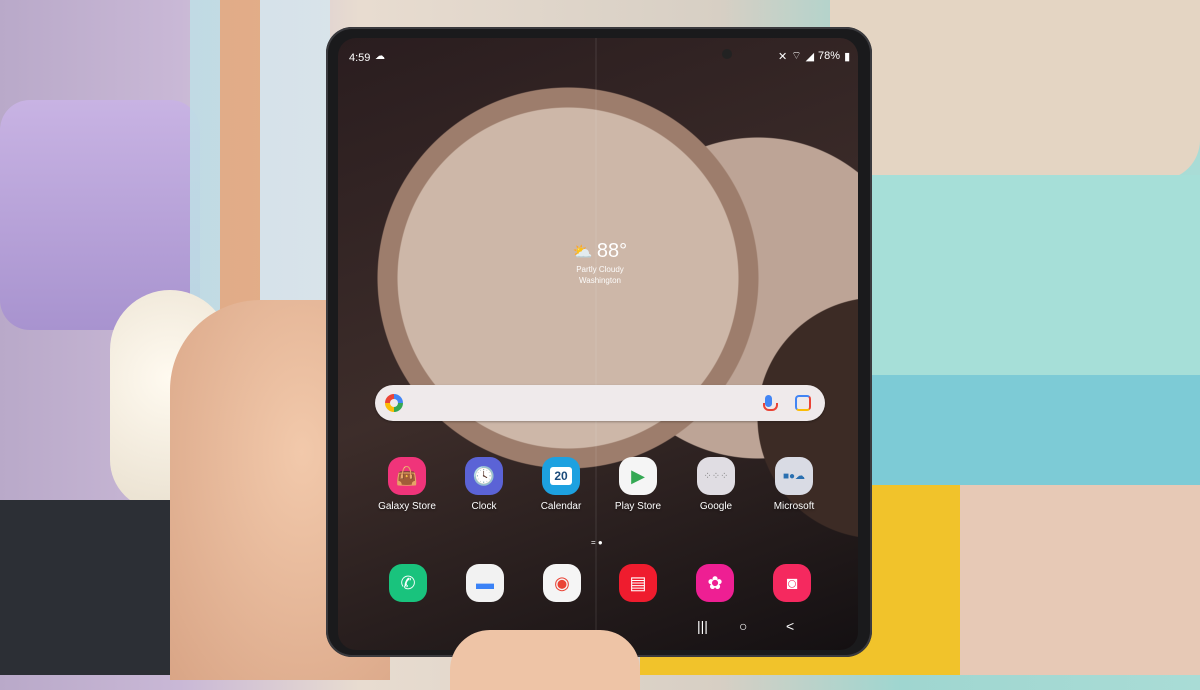 This screenshot has width=1200, height=690. What do you see at coordinates (770, 403) in the screenshot?
I see `microphone-icon` at bounding box center [770, 403].